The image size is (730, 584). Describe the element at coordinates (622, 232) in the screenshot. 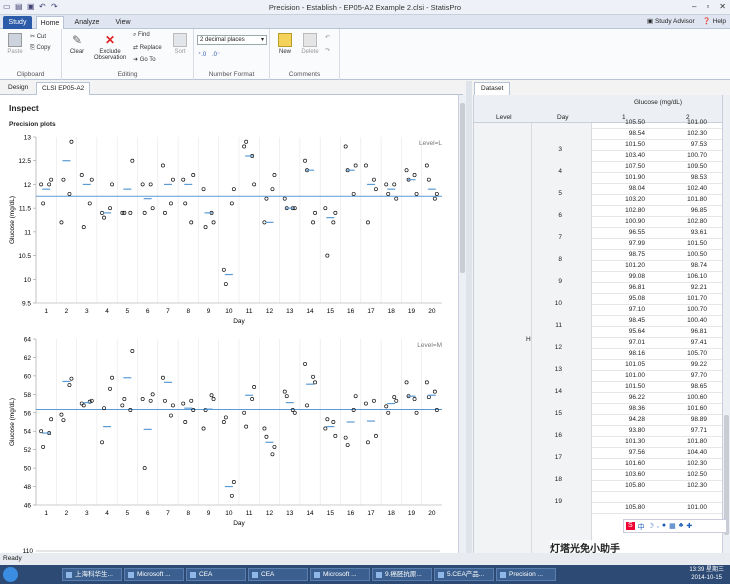

I see `rep1-cell: 96.55` at that location.